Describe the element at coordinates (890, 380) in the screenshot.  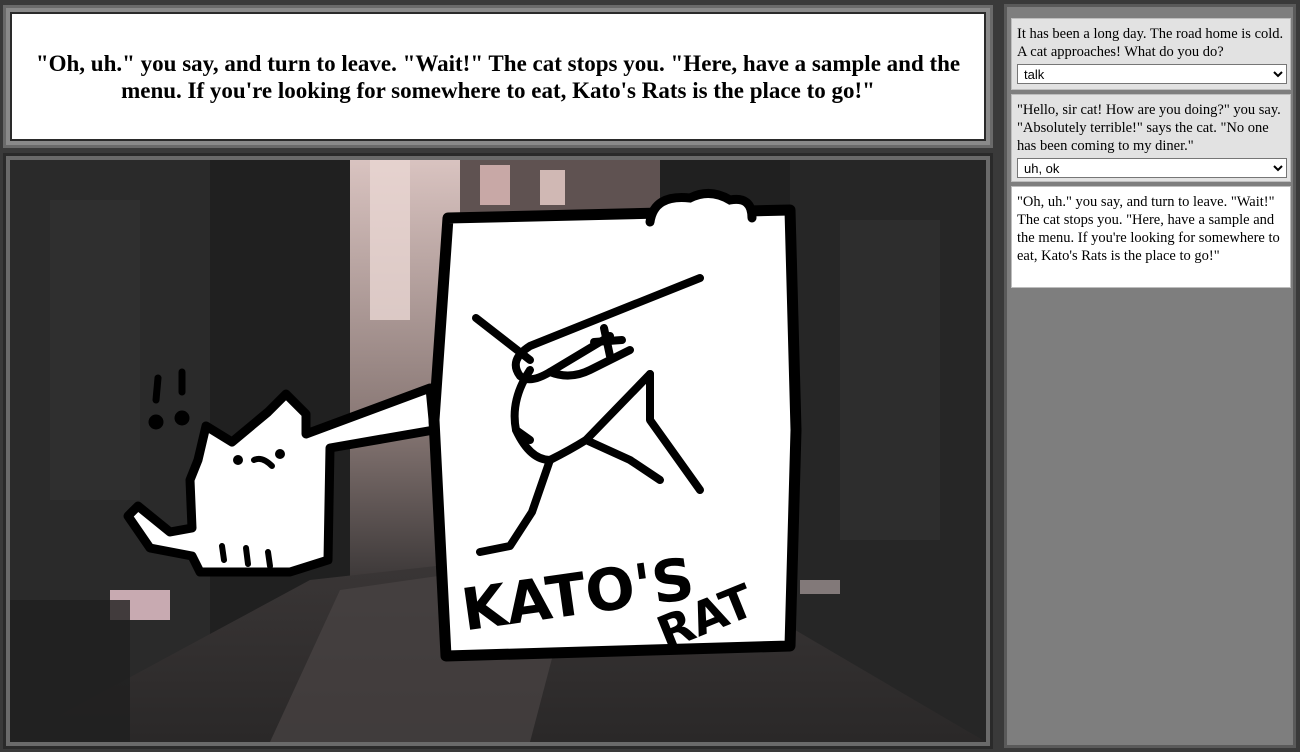
I see `right-wall-shade` at that location.